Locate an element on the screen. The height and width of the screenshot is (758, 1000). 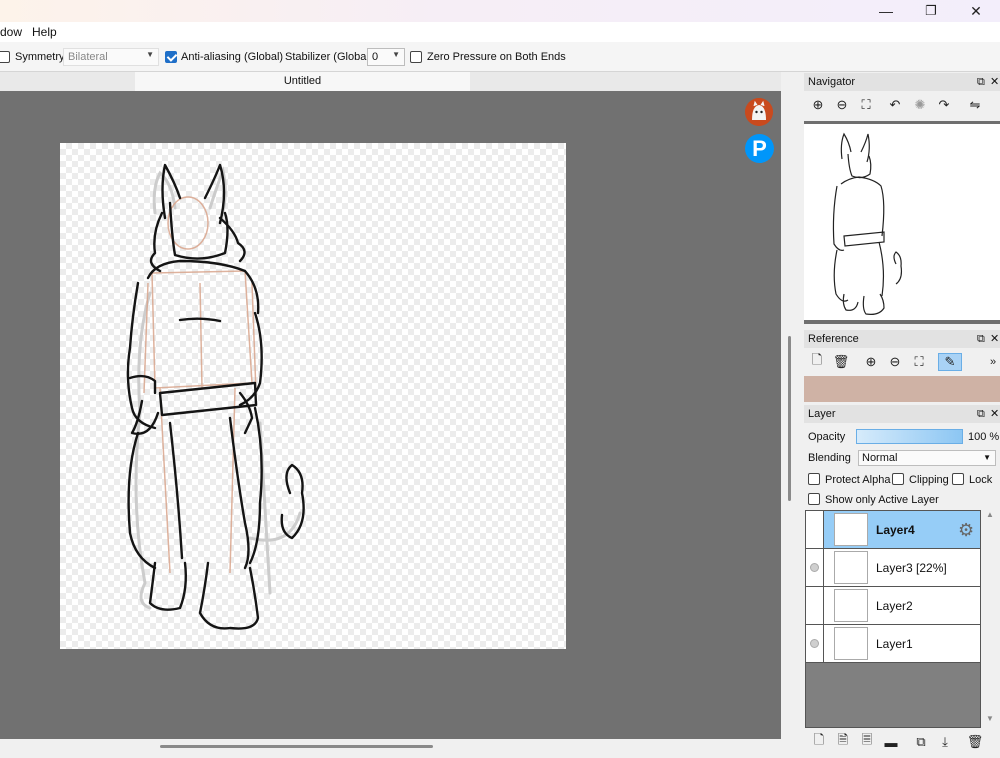
clipping-label: Clipping is located at coordinates (929, 480).